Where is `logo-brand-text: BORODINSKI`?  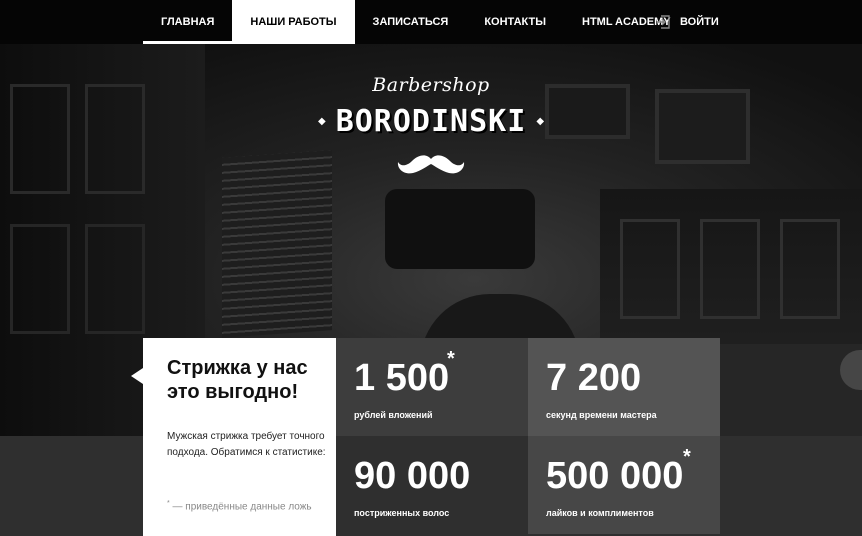
logo-brand-text: BORODINSKI is located at coordinates (431, 121).